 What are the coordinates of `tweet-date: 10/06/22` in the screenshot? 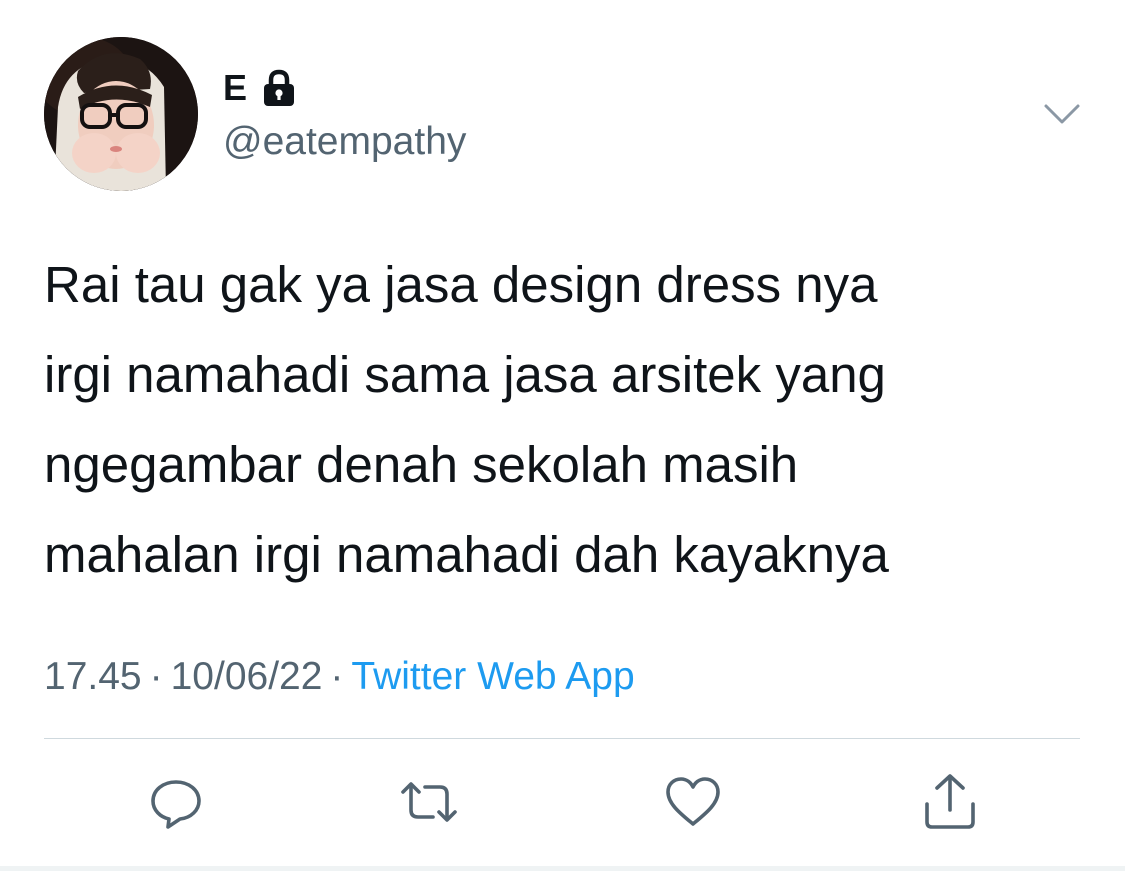 It's located at (246, 676).